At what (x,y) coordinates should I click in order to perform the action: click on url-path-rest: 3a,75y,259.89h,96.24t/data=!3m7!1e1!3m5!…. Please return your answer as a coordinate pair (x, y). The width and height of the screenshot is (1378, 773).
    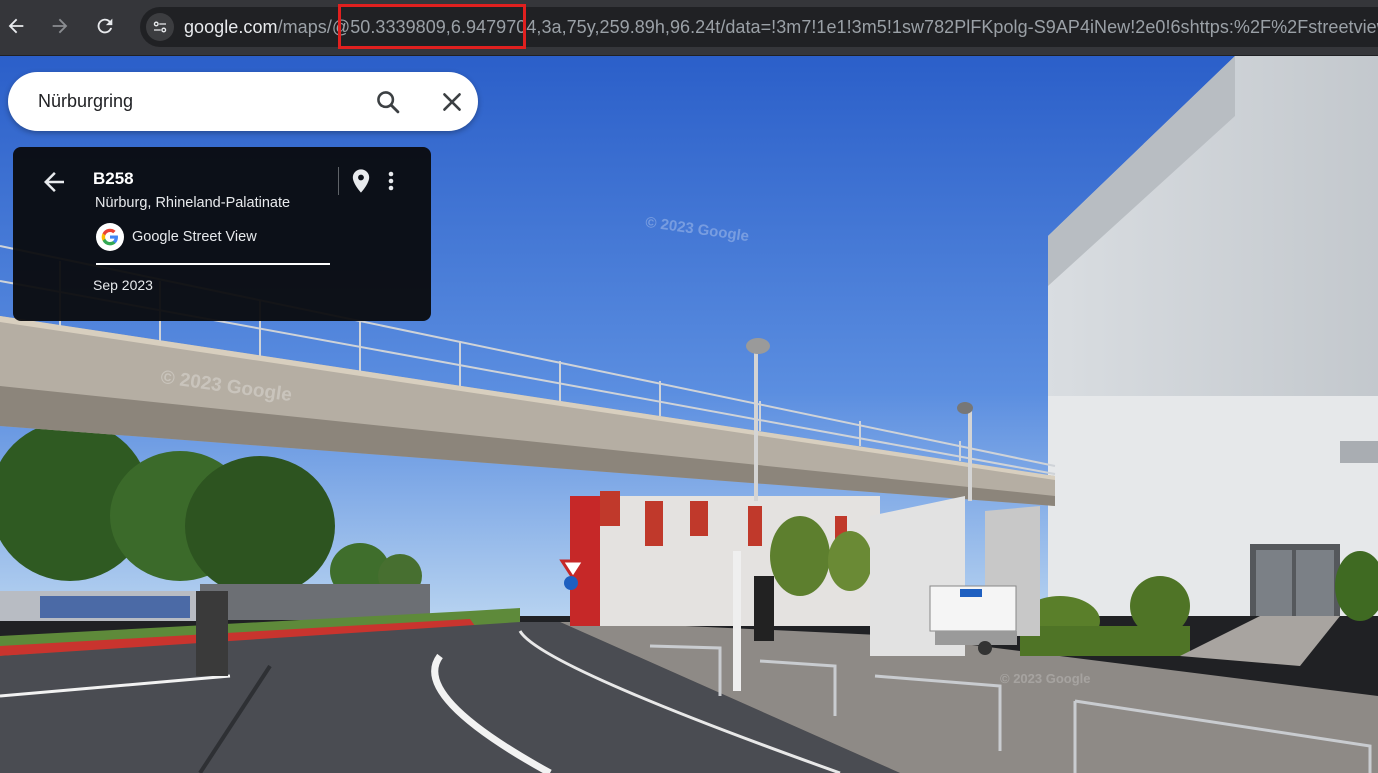
    Looking at the image, I should click on (959, 27).